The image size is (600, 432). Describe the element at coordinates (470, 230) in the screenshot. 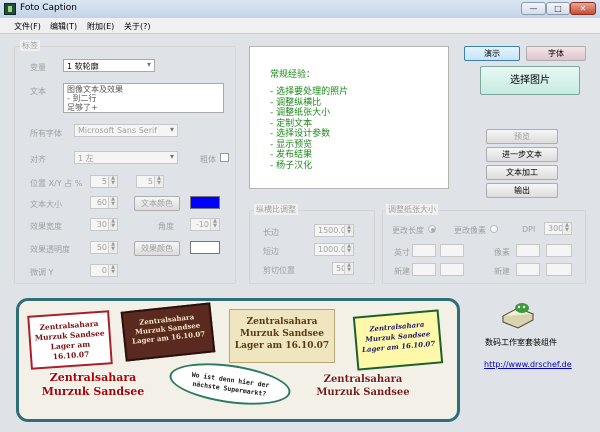

I see `change-pixel-label: 更改像素` at that location.